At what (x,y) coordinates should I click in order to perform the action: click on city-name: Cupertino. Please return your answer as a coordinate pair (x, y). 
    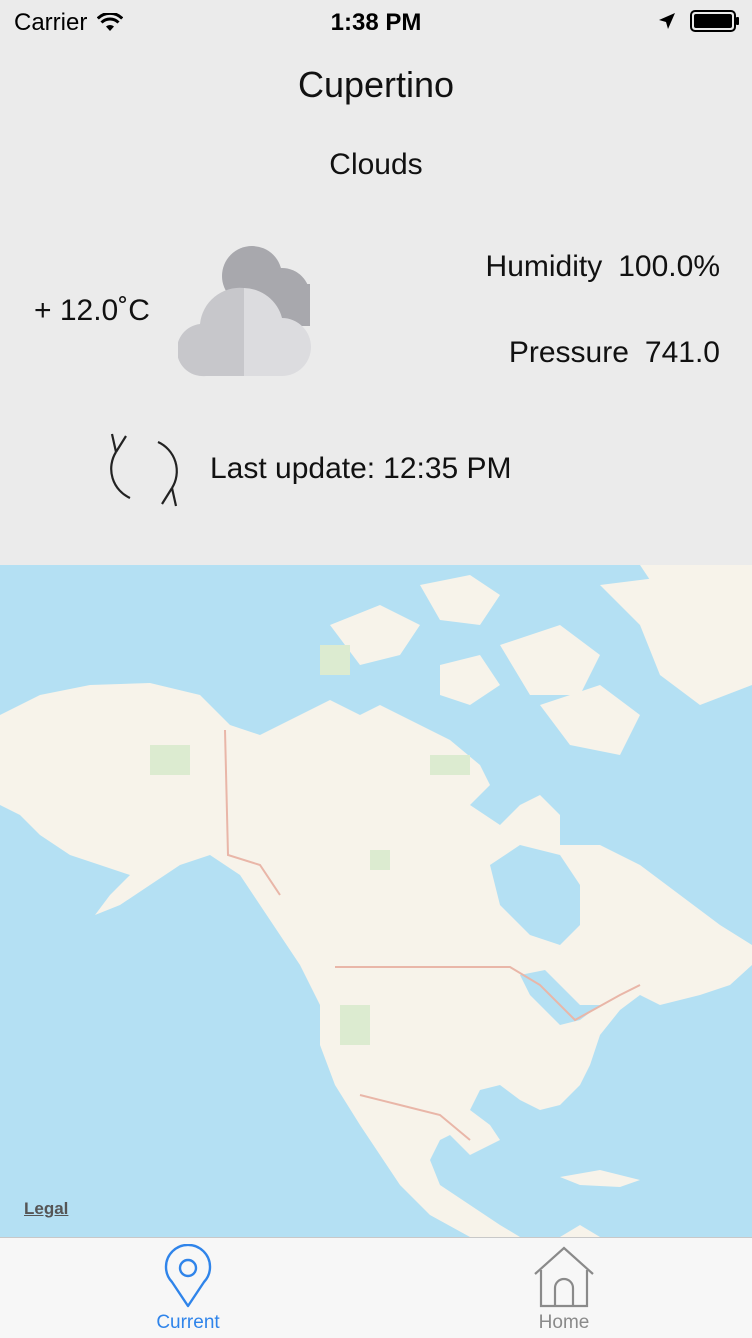
    Looking at the image, I should click on (376, 84).